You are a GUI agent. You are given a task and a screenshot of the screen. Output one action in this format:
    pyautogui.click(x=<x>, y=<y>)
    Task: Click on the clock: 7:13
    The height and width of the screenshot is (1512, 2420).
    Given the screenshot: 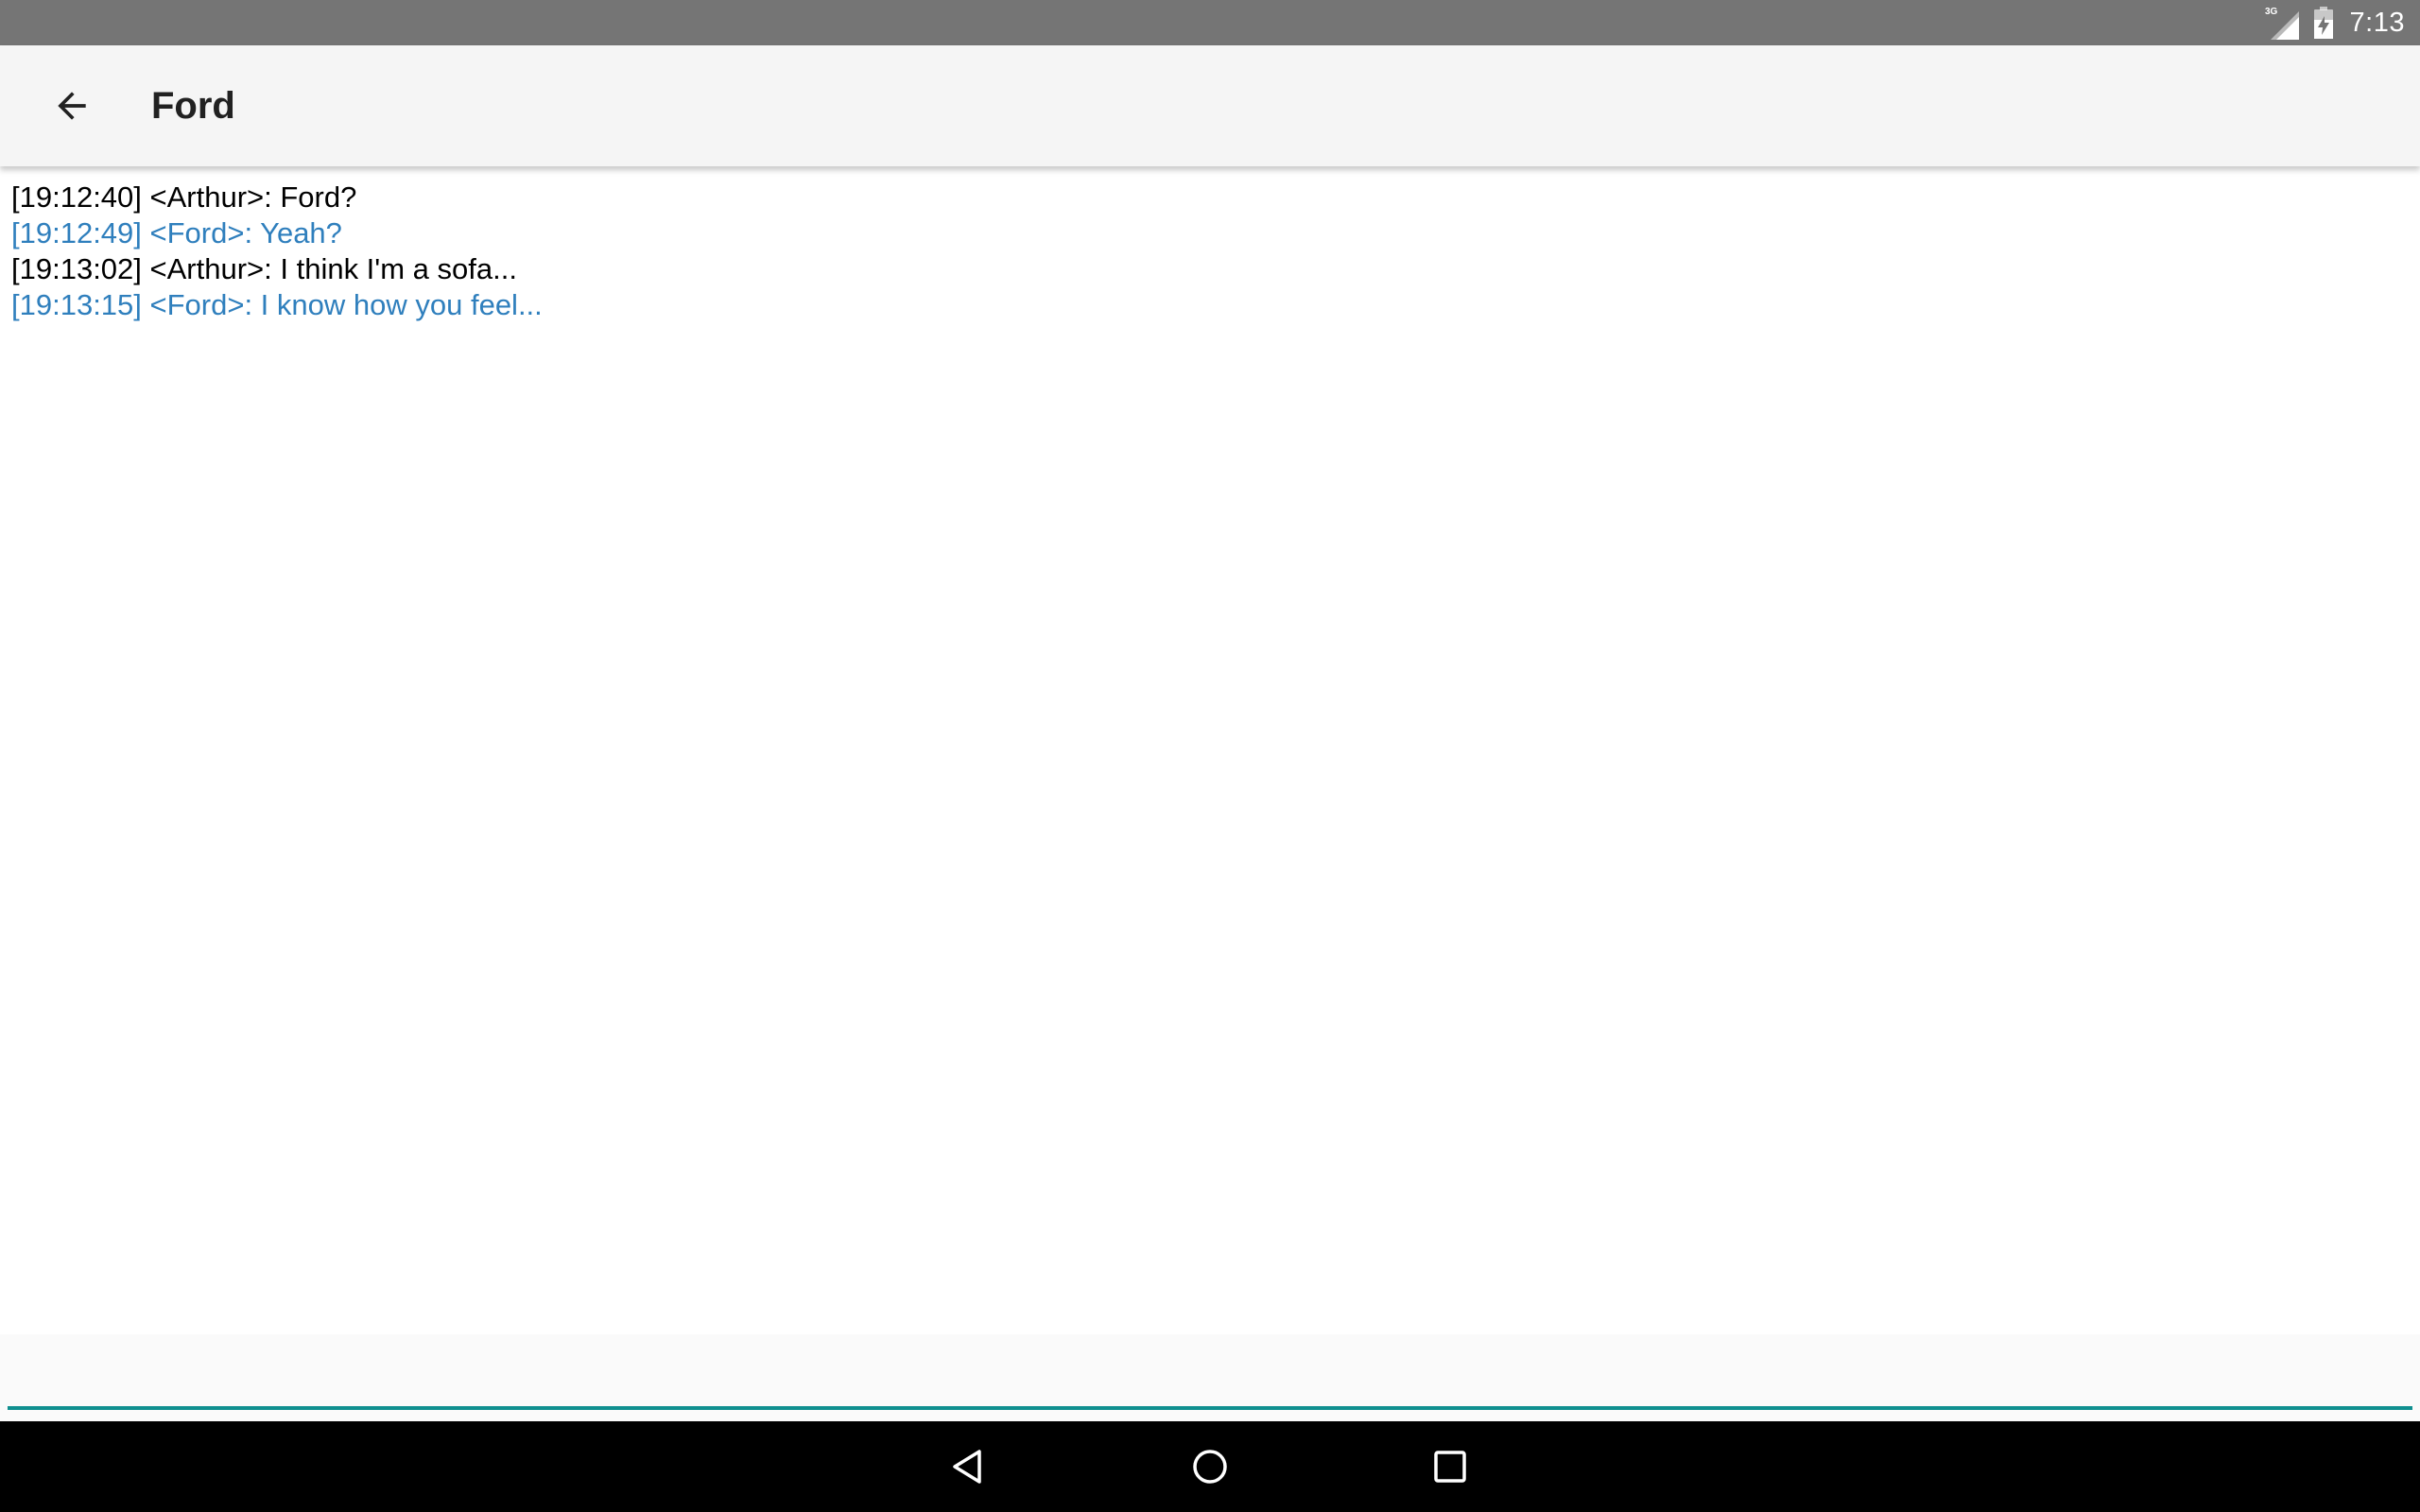 What is the action you would take?
    pyautogui.click(x=2377, y=22)
    